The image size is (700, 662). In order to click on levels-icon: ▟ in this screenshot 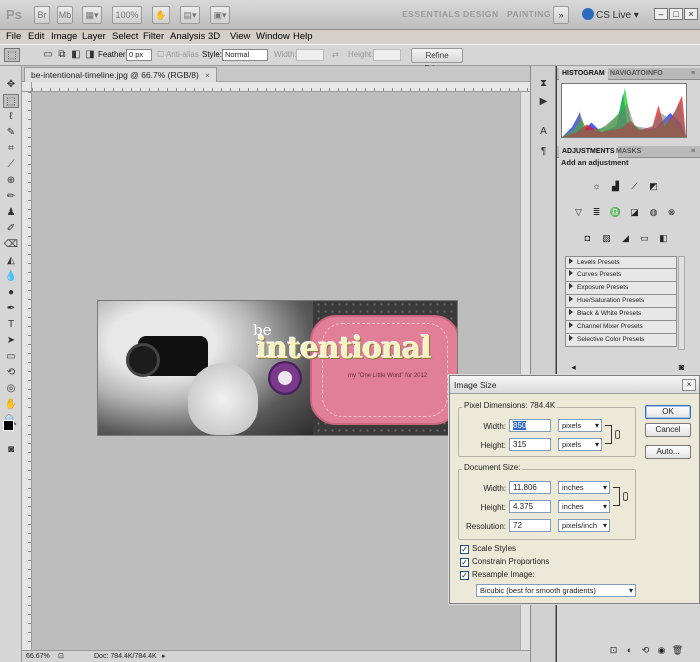, I will do `click(615, 186)`.